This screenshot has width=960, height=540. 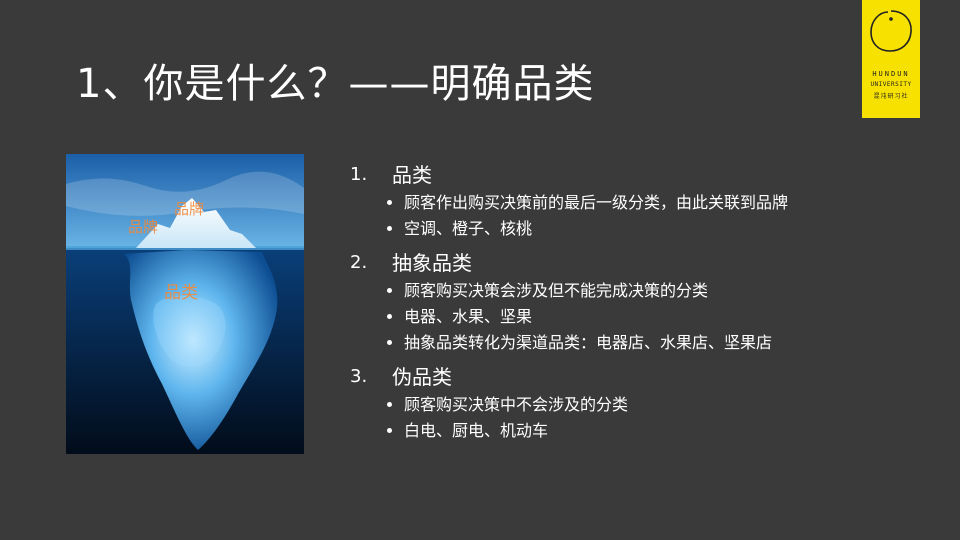 I want to click on bullet-item: 顾客购买决策中不会涉及的分类, so click(x=630, y=405).